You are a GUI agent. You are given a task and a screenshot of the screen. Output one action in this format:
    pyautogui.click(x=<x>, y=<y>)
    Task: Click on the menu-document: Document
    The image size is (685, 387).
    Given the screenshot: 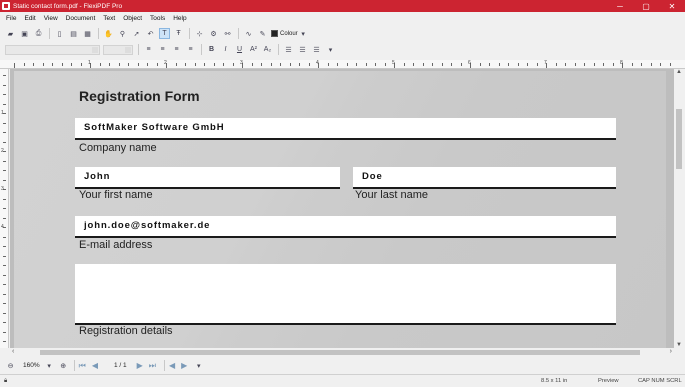 What is the action you would take?
    pyautogui.click(x=81, y=18)
    